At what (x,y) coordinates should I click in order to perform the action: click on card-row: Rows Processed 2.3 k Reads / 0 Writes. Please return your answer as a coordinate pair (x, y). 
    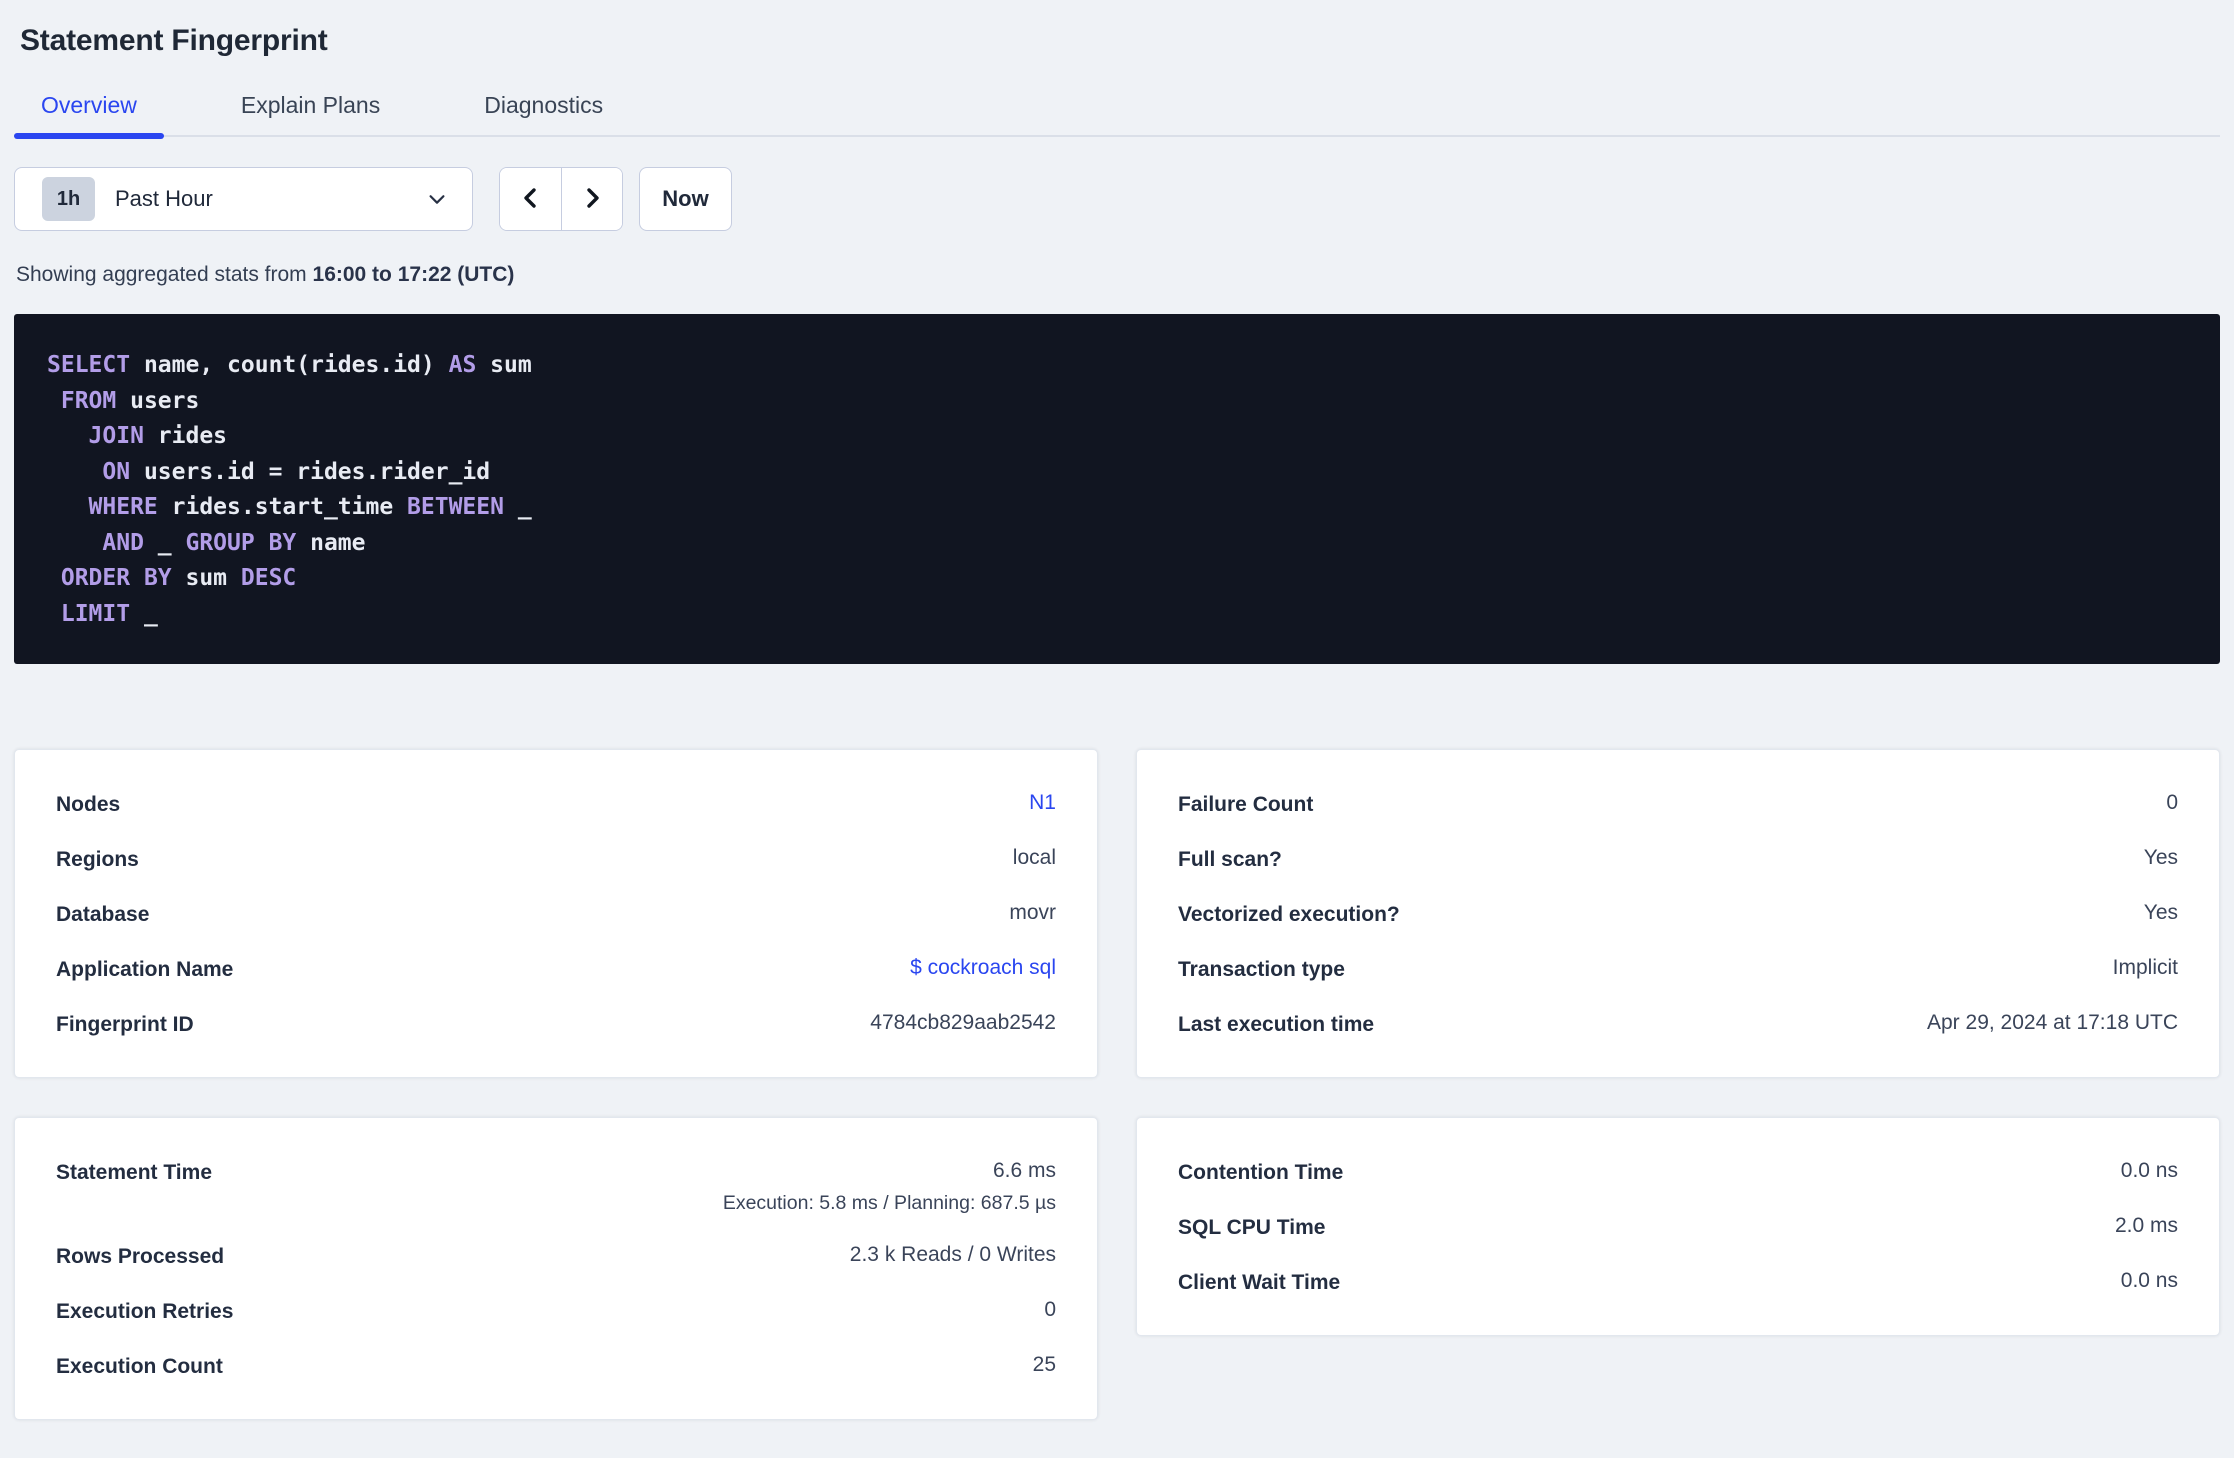
    Looking at the image, I should click on (556, 1256).